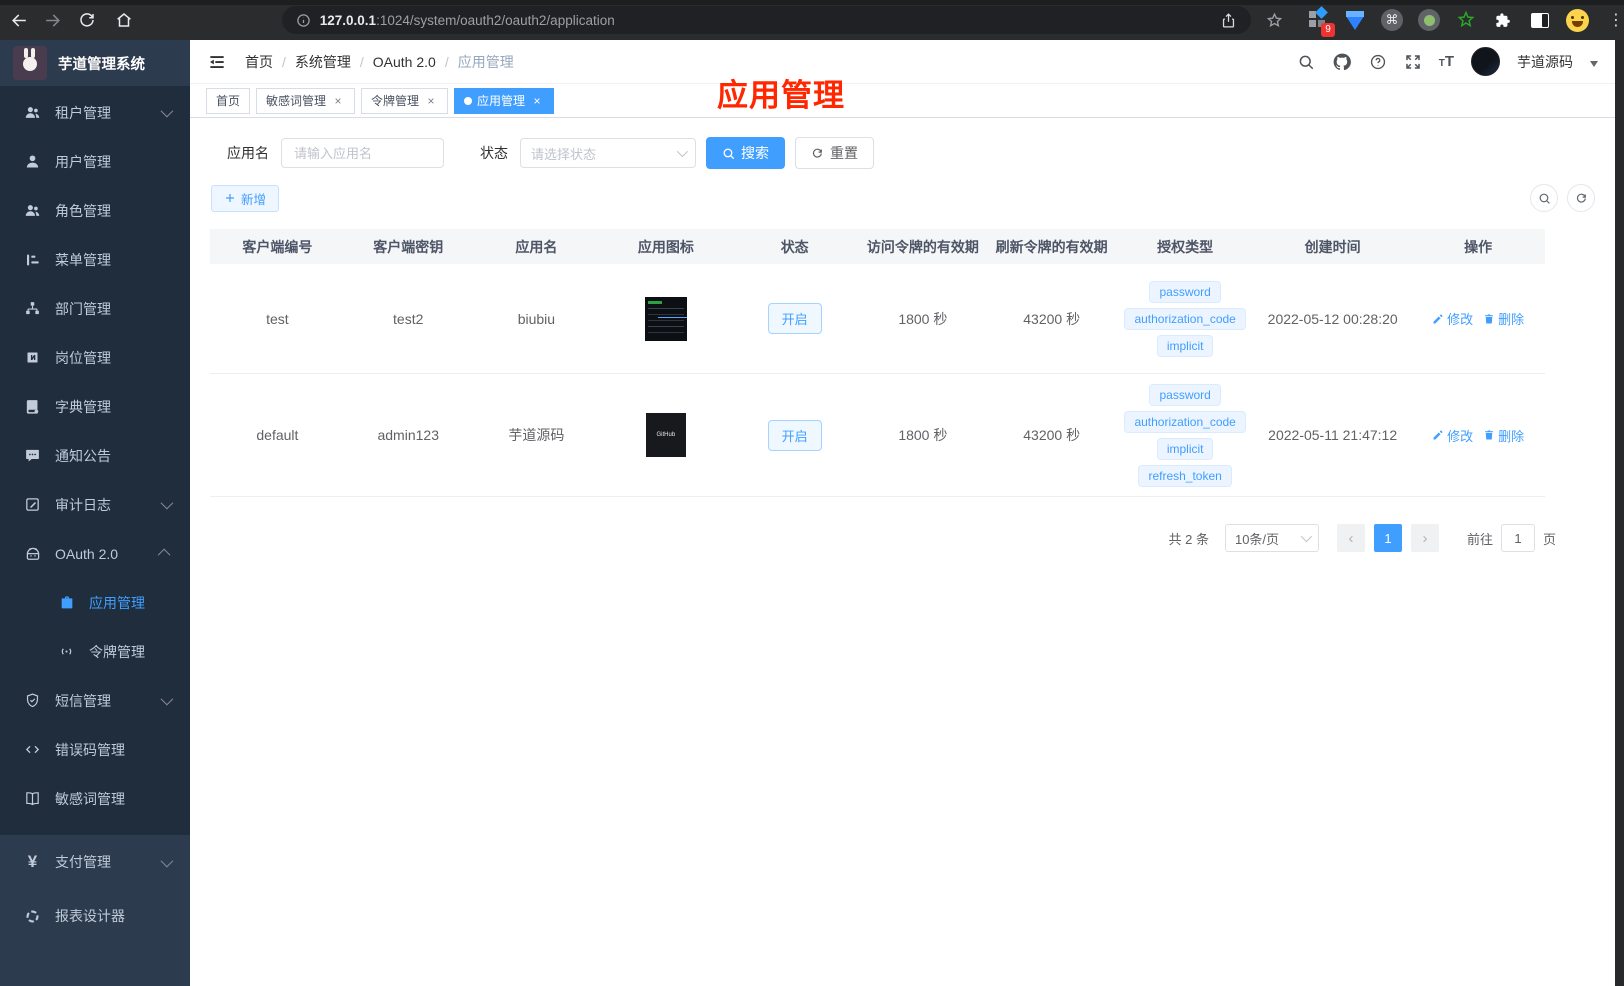  Describe the element at coordinates (1392, 20) in the screenshot. I see `extension-command-icon: ⌘` at that location.